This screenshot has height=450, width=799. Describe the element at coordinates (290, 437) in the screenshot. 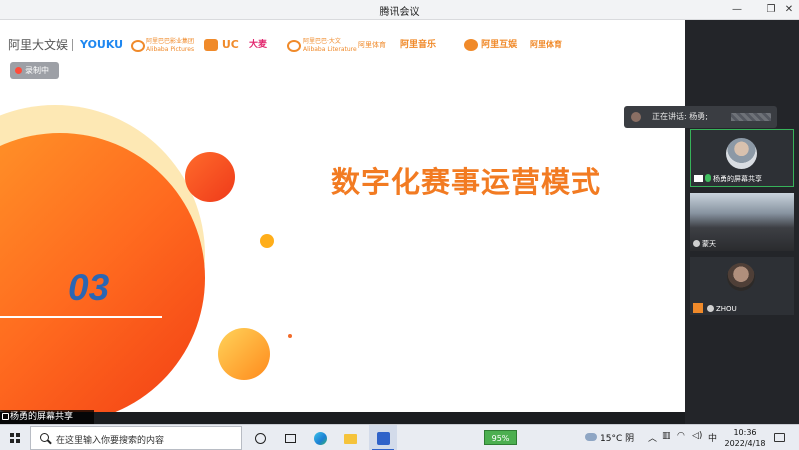

I see `task-view-icon` at that location.